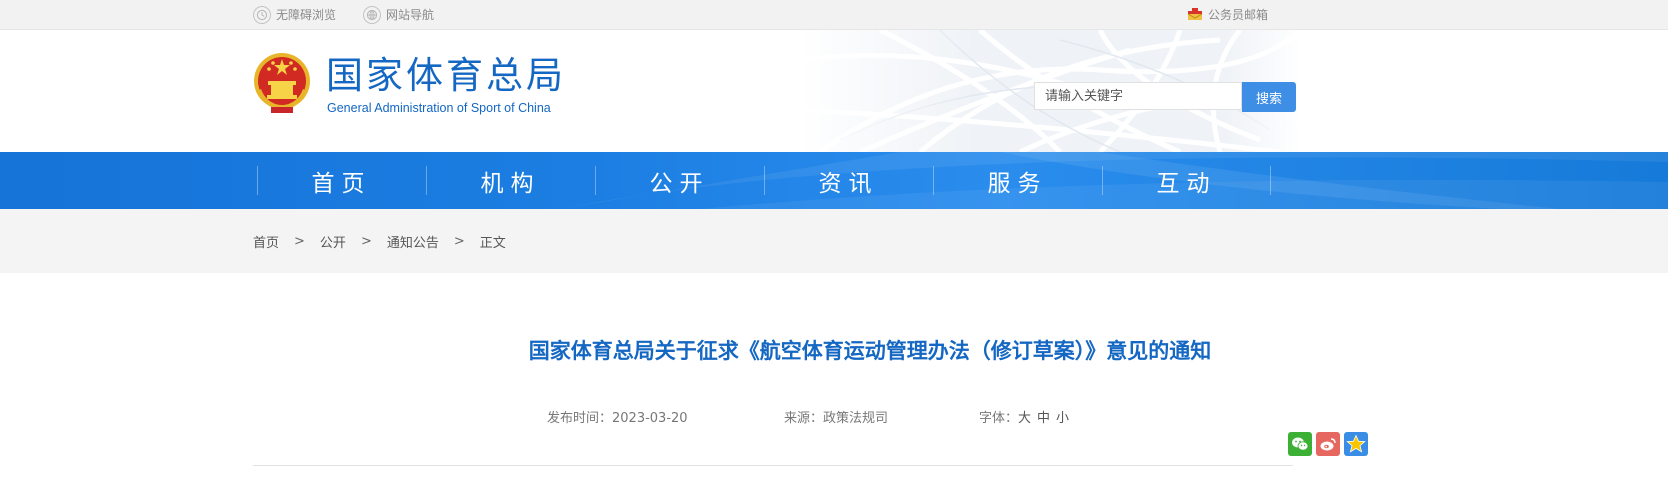 The height and width of the screenshot is (502, 1668). Describe the element at coordinates (446, 76) in the screenshot. I see `logo-chinese-name: 国家体育总局` at that location.